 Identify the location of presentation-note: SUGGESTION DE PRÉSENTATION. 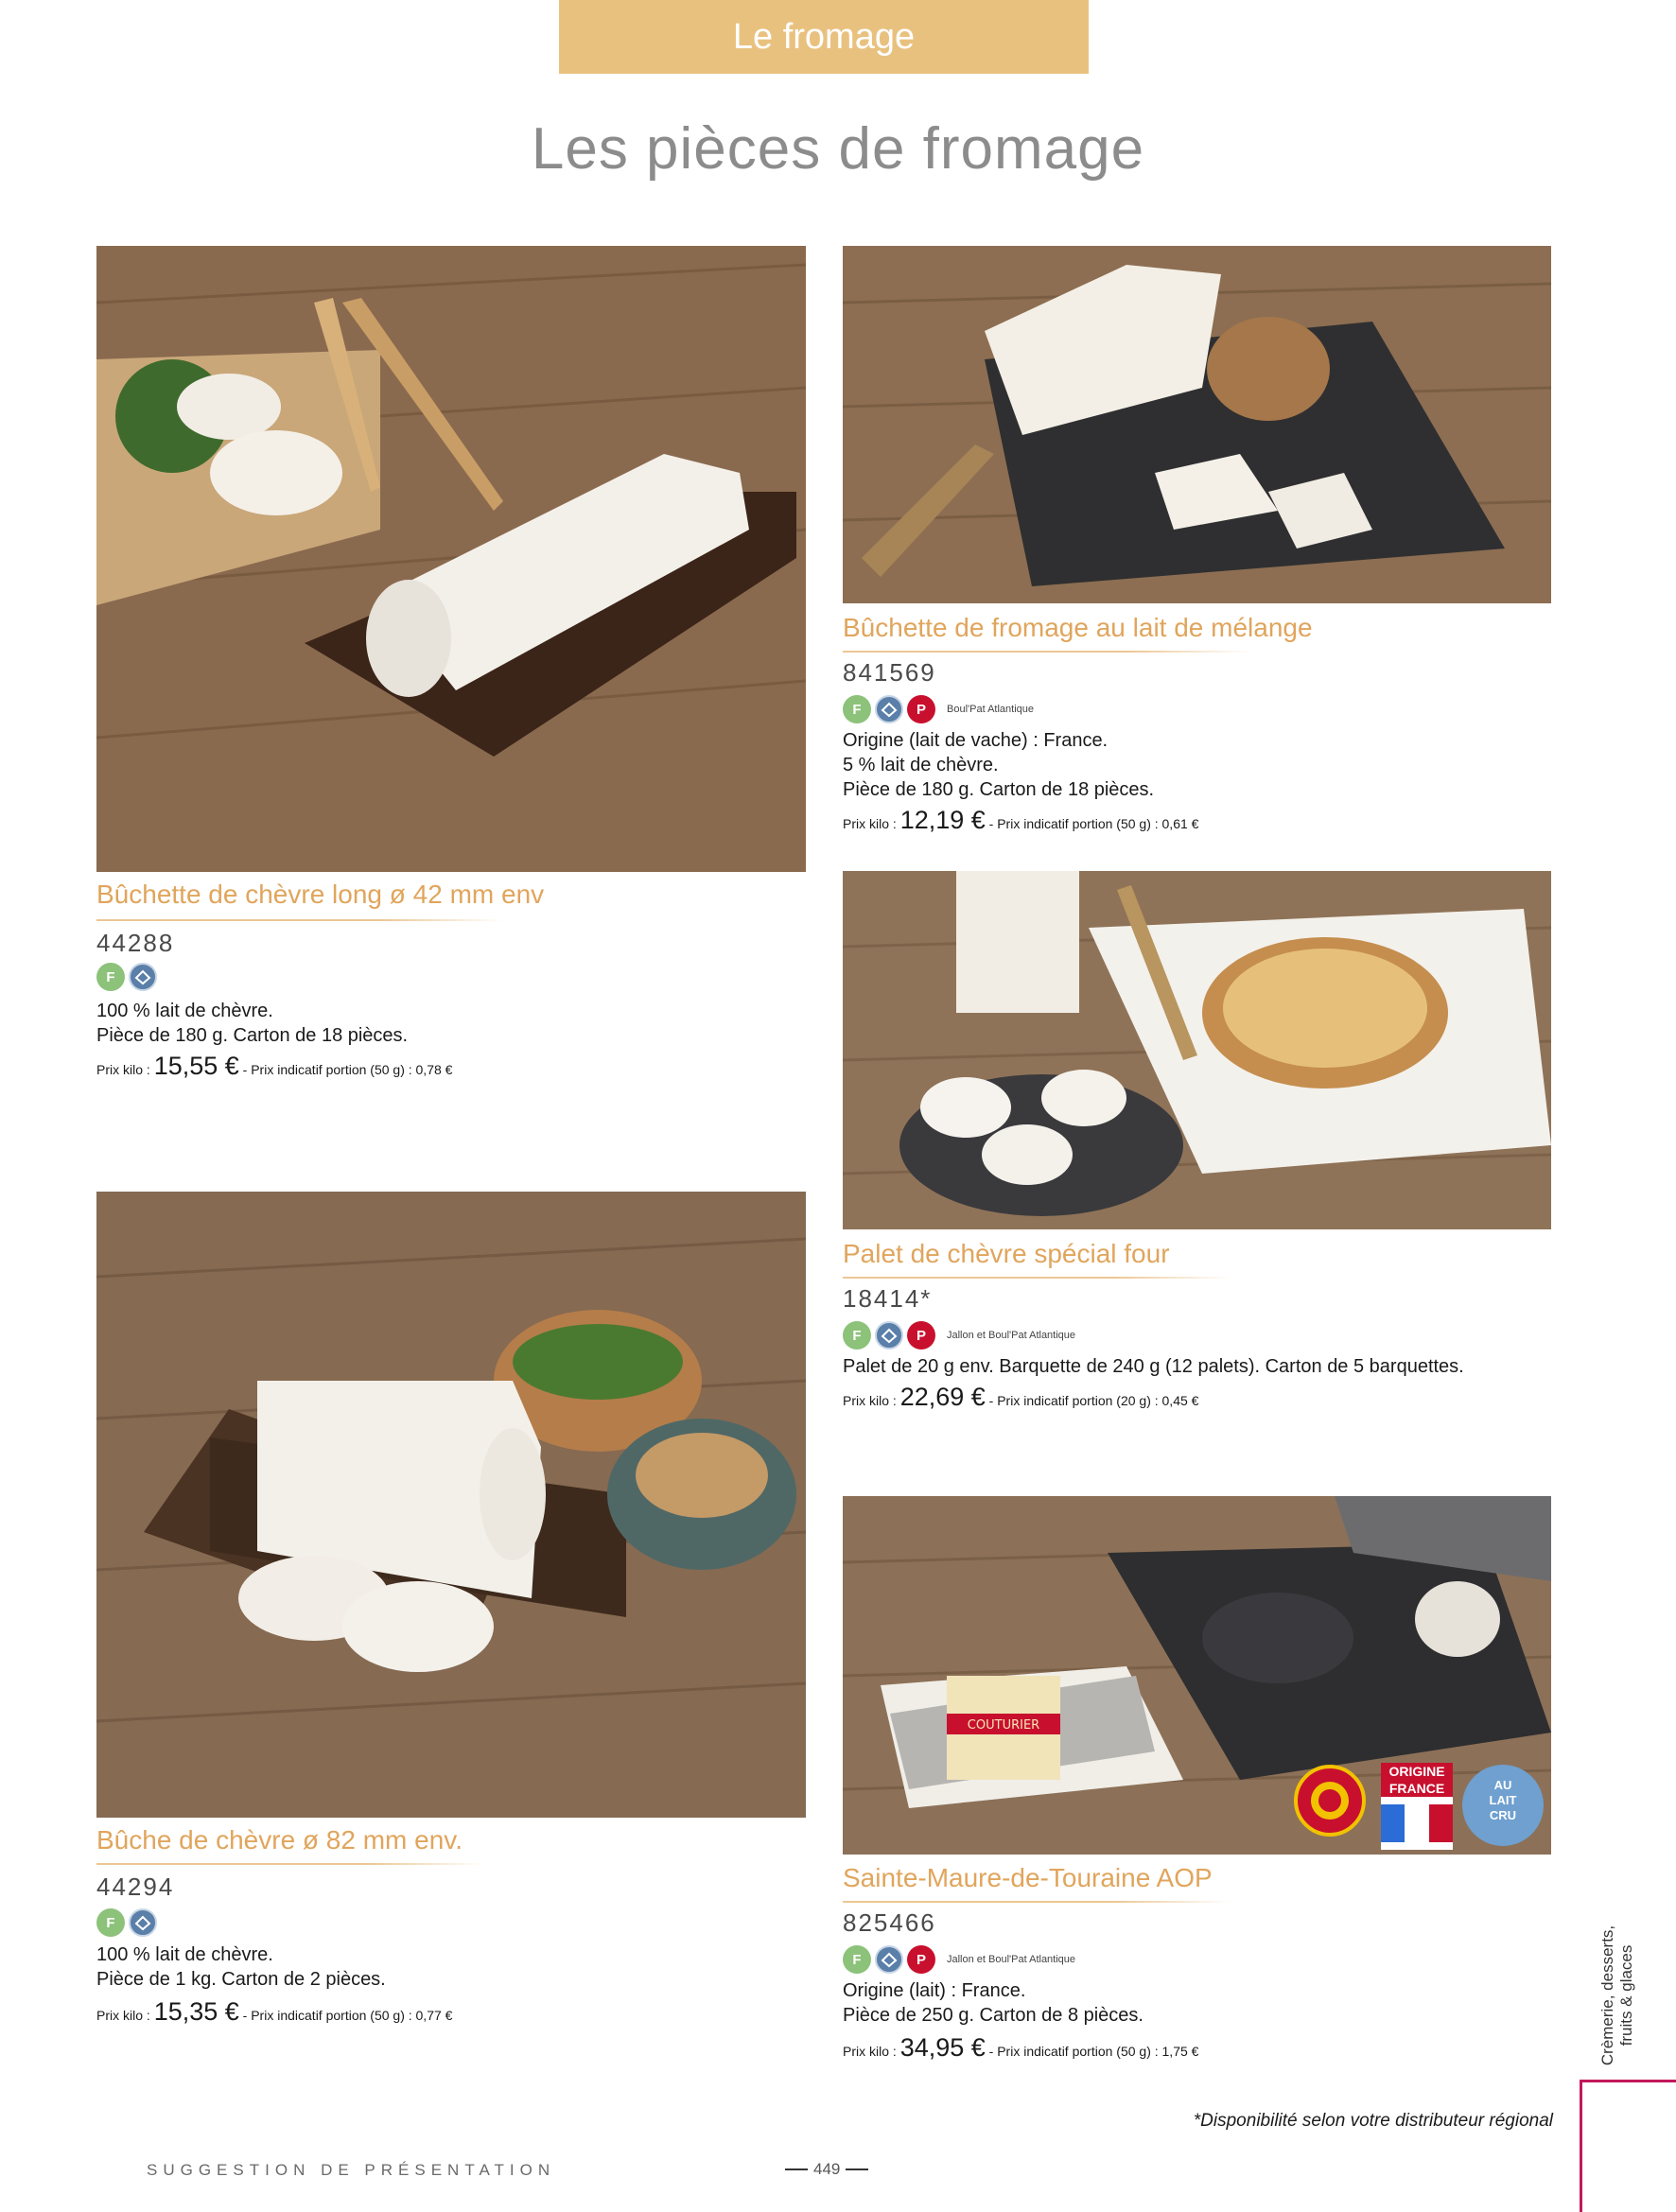
(351, 2170).